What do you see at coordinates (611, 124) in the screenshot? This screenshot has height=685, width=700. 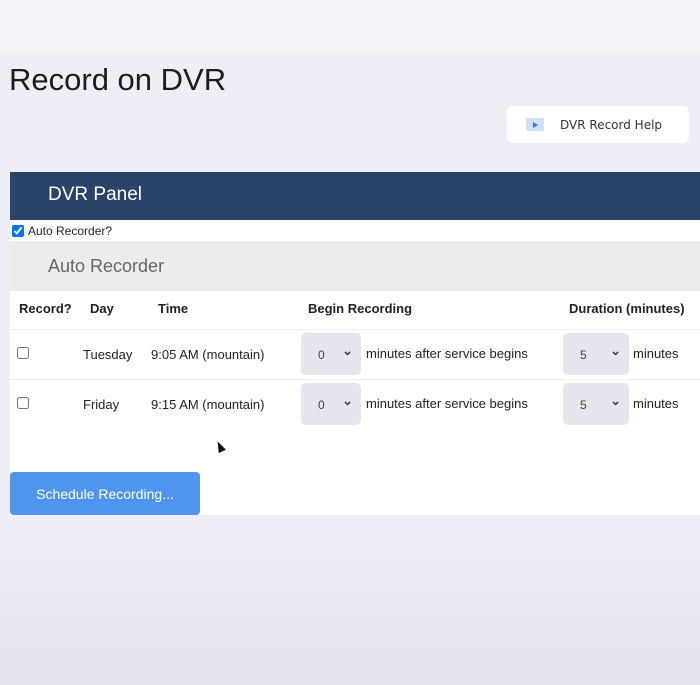 I see `help-button-label: DVR Record Help` at bounding box center [611, 124].